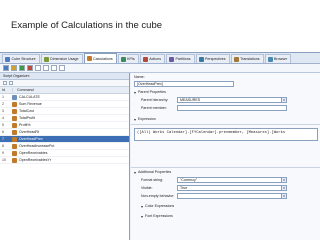 The height and width of the screenshot is (240, 320). What do you see at coordinates (155, 100) in the screenshot?
I see `parent-hierarchy-label: Parent hierarchy:` at bounding box center [155, 100].